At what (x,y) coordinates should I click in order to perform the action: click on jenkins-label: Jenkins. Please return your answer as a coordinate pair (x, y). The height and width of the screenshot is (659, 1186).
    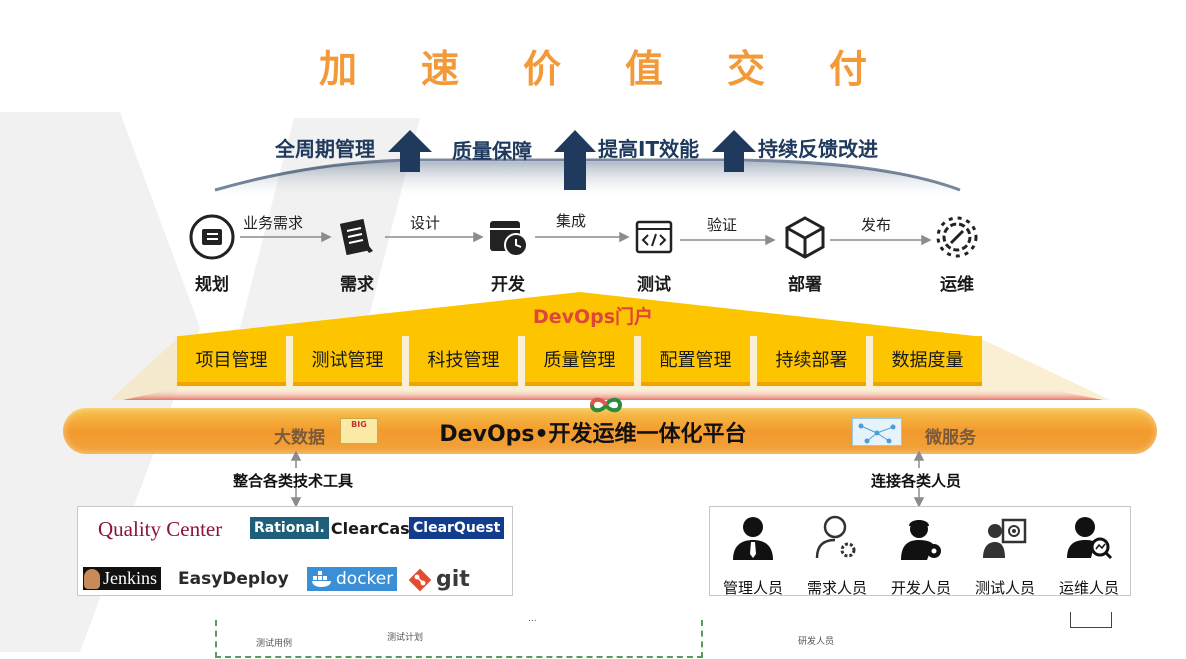
    Looking at the image, I should click on (130, 578).